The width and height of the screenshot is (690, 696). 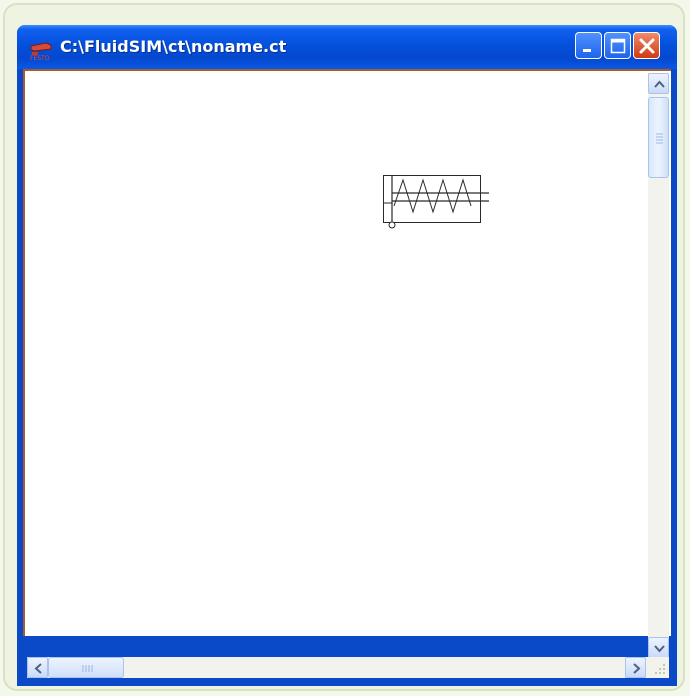 I want to click on festo-icon: FESTO, so click(x=41, y=49).